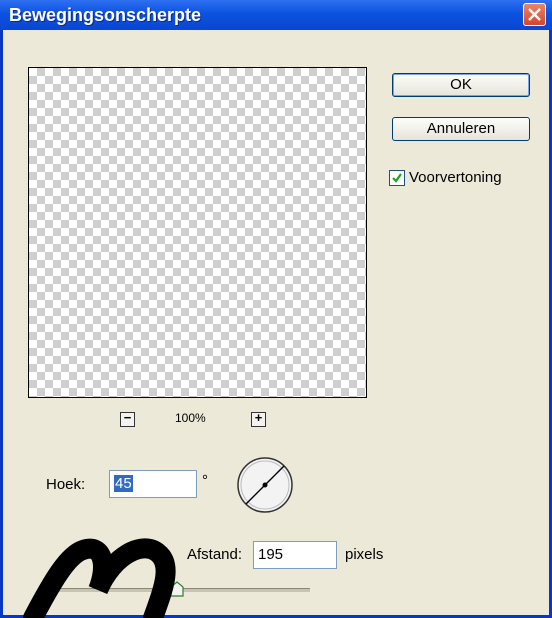  I want to click on plus-icon: +, so click(258, 417).